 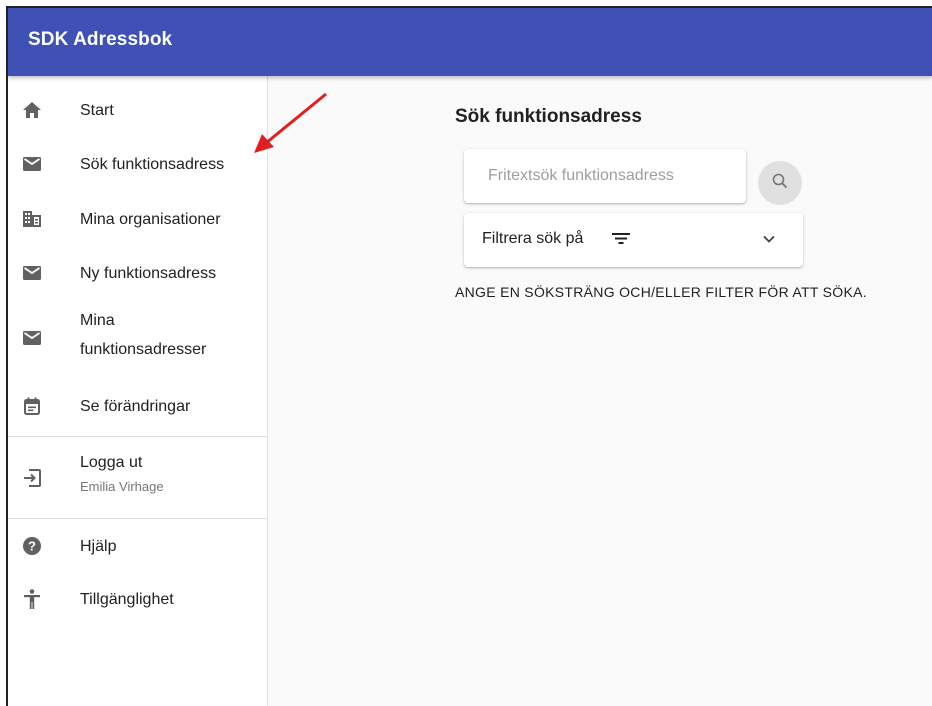 What do you see at coordinates (98, 546) in the screenshot?
I see `sidebar-item-label: Hjälp` at bounding box center [98, 546].